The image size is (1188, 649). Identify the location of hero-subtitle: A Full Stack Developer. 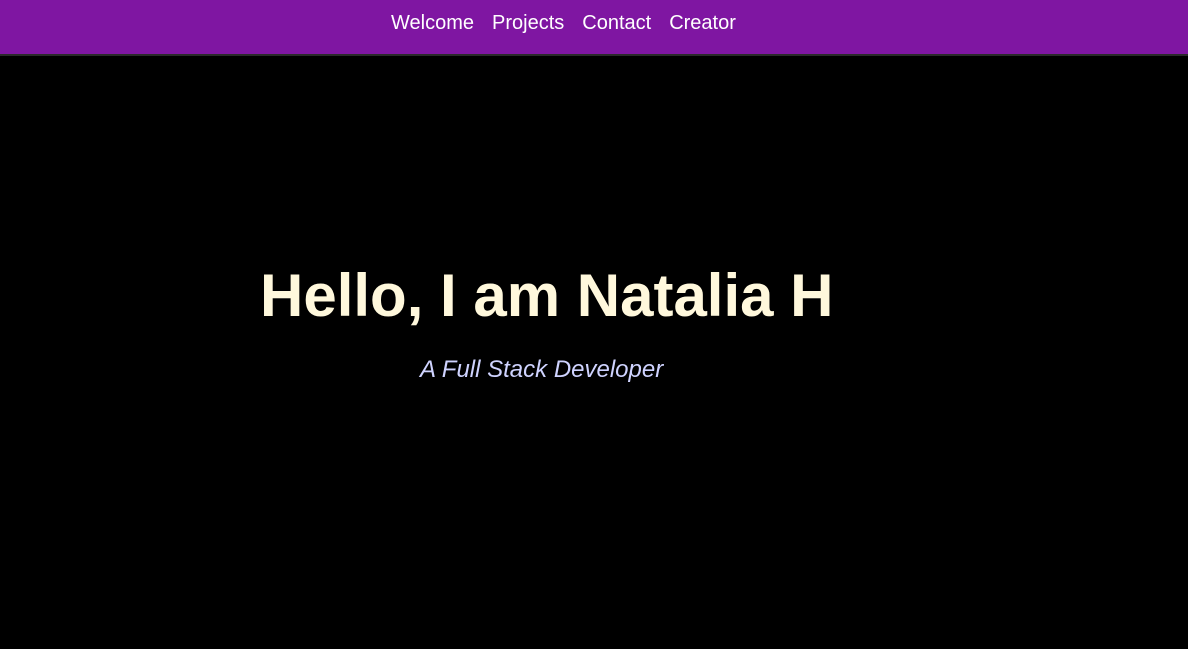
(542, 369).